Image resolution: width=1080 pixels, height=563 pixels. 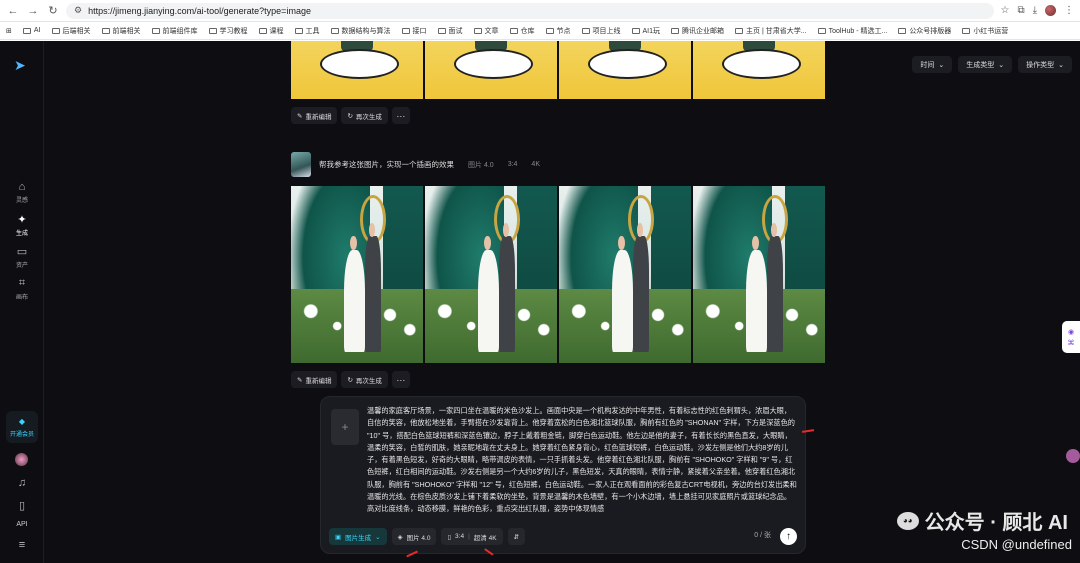 What do you see at coordinates (1071, 337) in the screenshot?
I see `floating-toolbox: ◉ ⌘` at bounding box center [1071, 337].